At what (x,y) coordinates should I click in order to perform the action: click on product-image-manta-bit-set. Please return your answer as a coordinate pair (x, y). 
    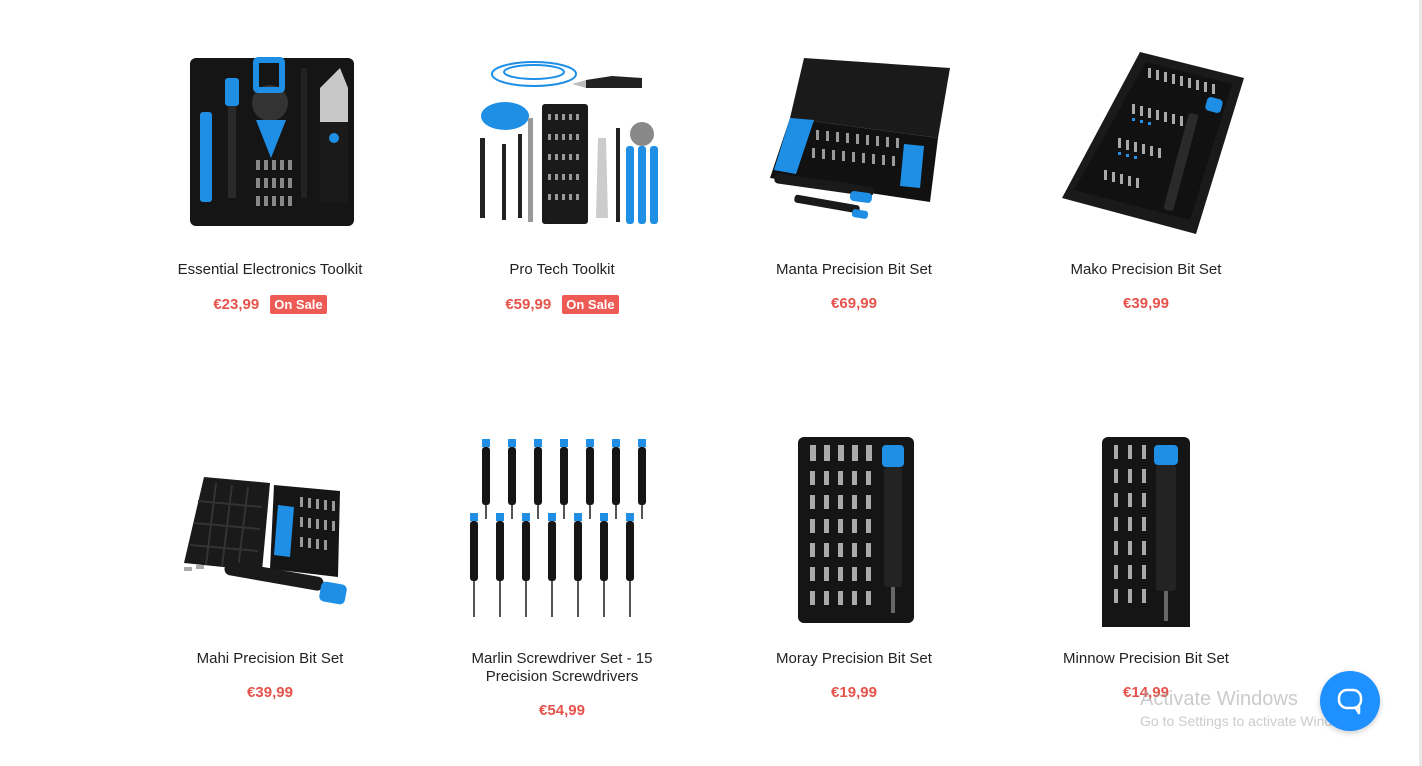
    Looking at the image, I should click on (854, 143).